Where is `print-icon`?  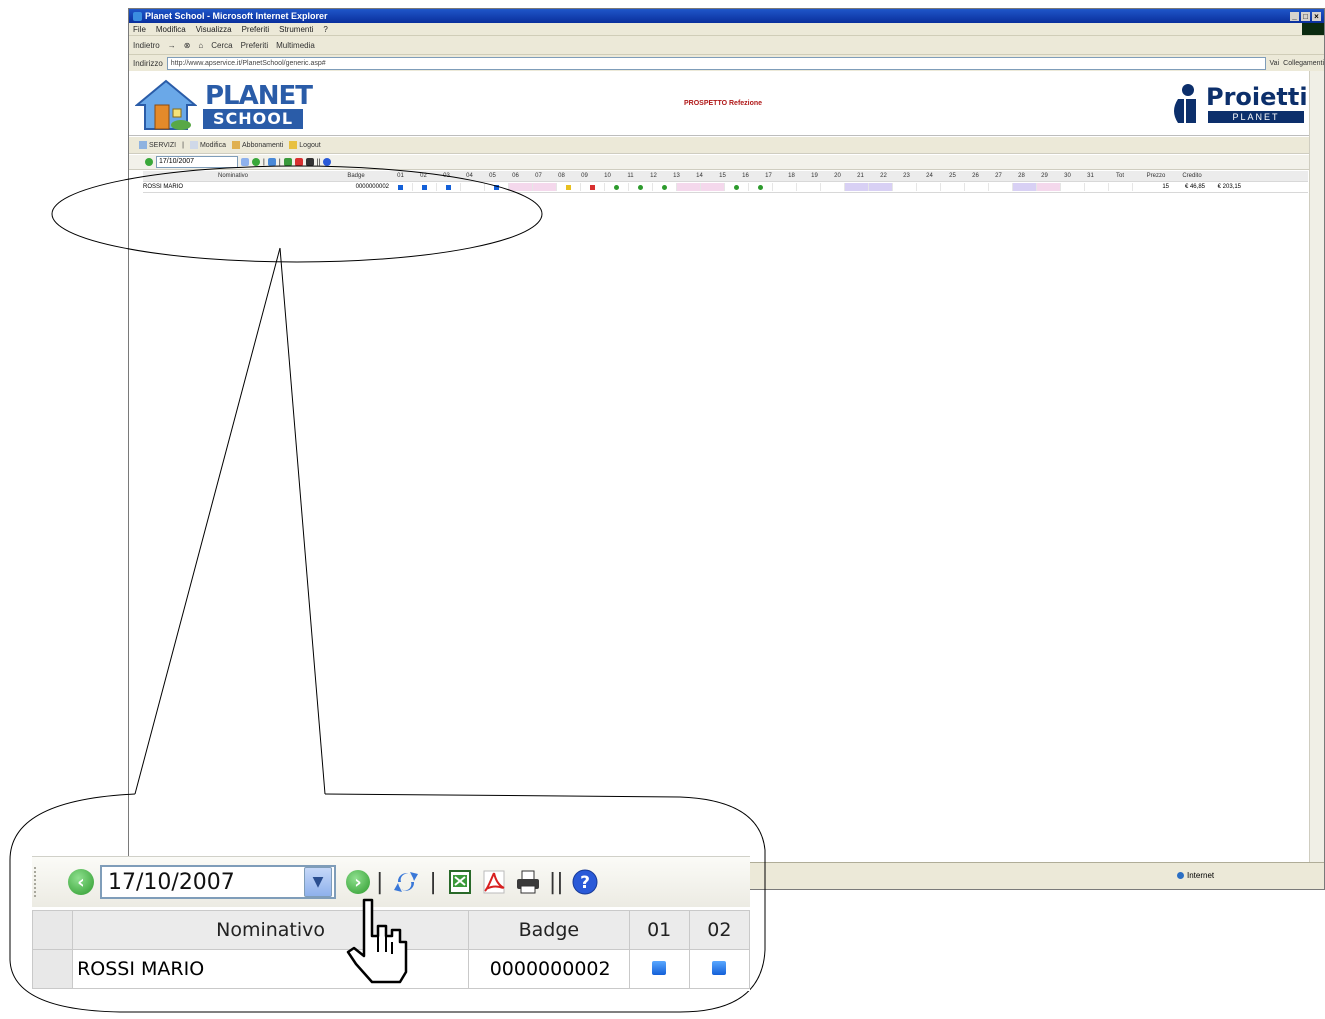 print-icon is located at coordinates (528, 882).